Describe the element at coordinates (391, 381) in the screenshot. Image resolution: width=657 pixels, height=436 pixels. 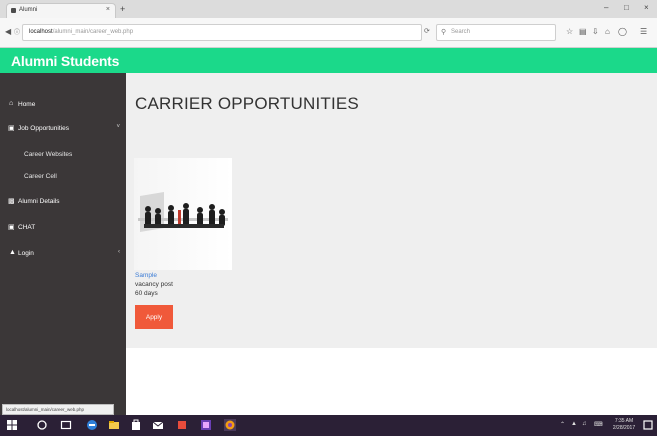
I see `content-footer-area` at that location.